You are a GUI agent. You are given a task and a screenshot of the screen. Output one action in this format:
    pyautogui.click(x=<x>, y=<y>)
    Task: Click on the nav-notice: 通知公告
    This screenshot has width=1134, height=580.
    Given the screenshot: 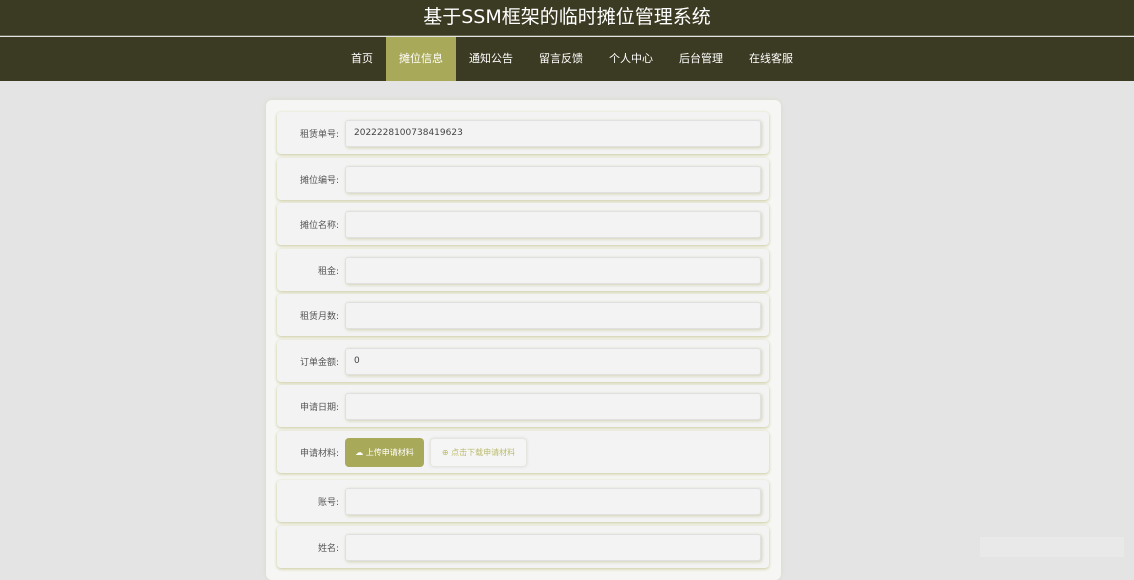 What is the action you would take?
    pyautogui.click(x=491, y=59)
    